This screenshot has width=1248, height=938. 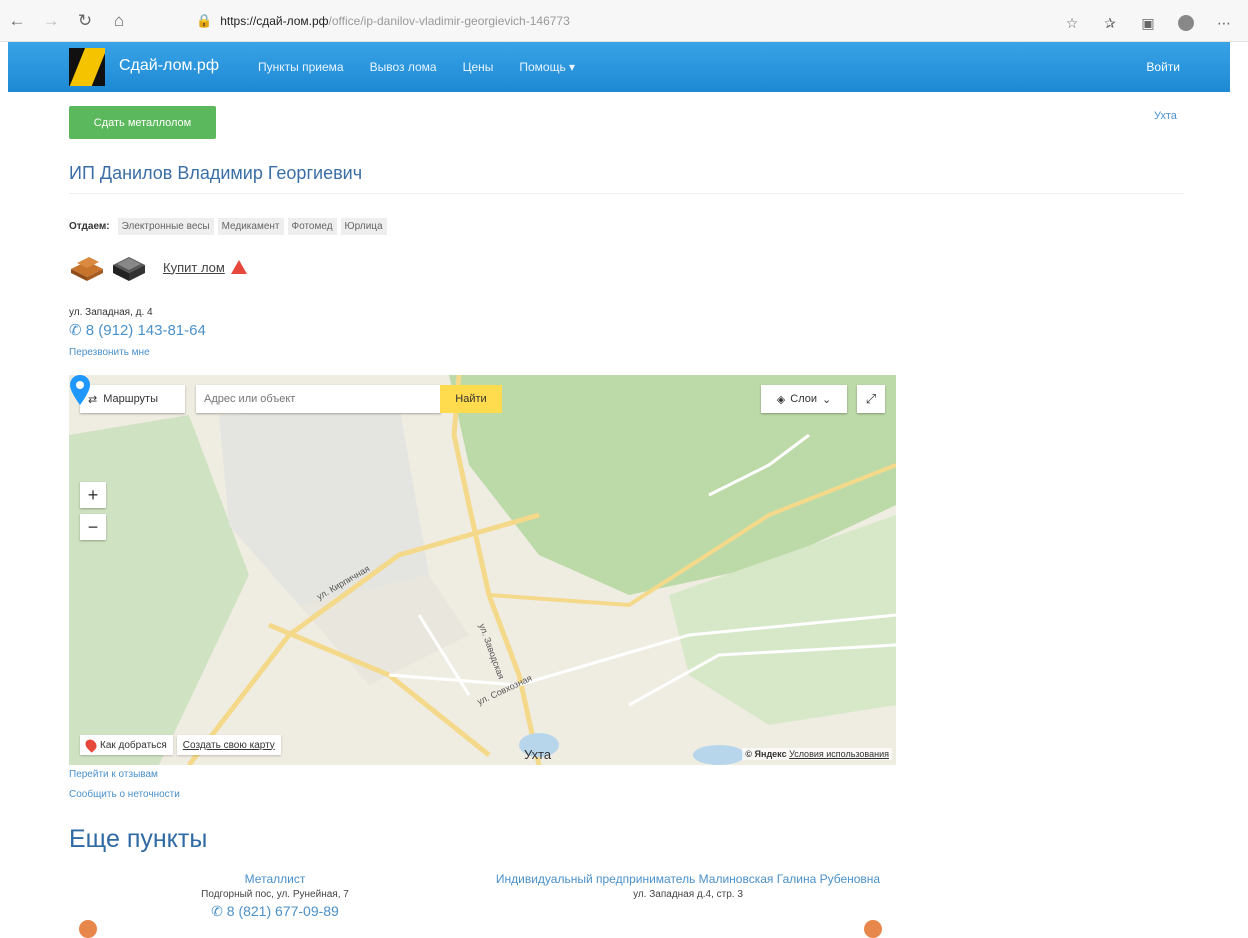 What do you see at coordinates (124, 794) in the screenshot?
I see `report-error-link: Сообщить о неточности` at bounding box center [124, 794].